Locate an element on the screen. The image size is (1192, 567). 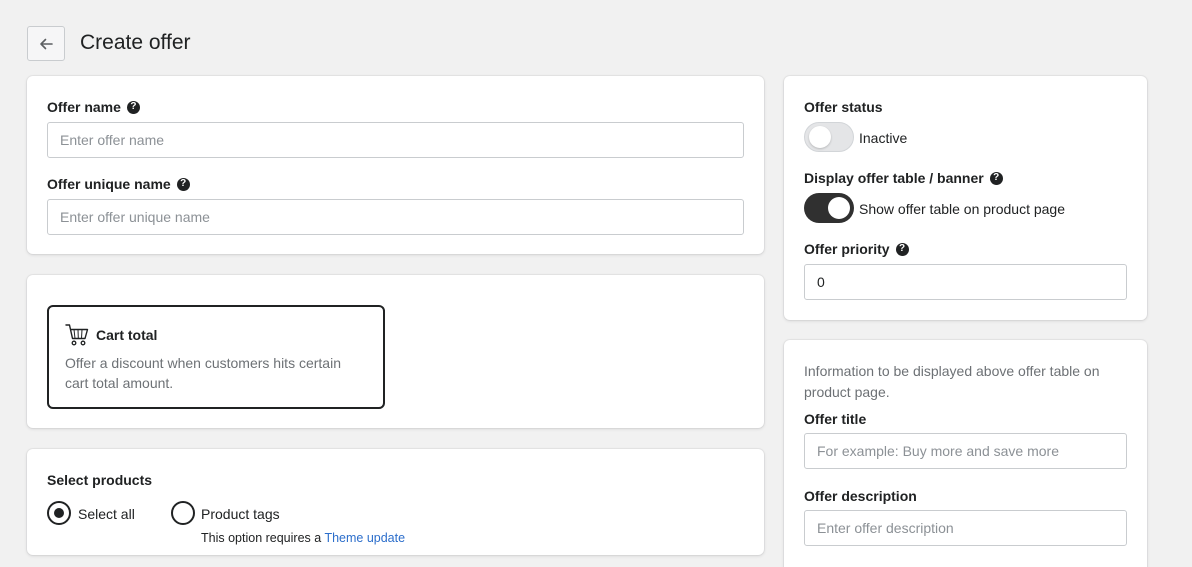
display-offer-table-text: Show offer table on product page is located at coordinates (962, 209).